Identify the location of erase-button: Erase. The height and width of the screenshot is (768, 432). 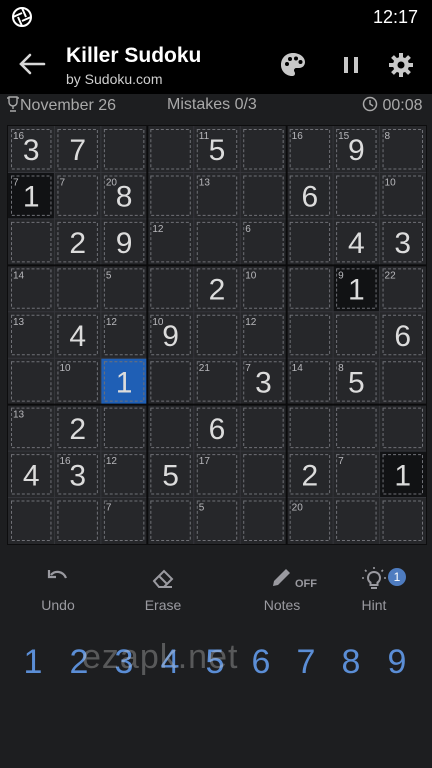
(163, 593).